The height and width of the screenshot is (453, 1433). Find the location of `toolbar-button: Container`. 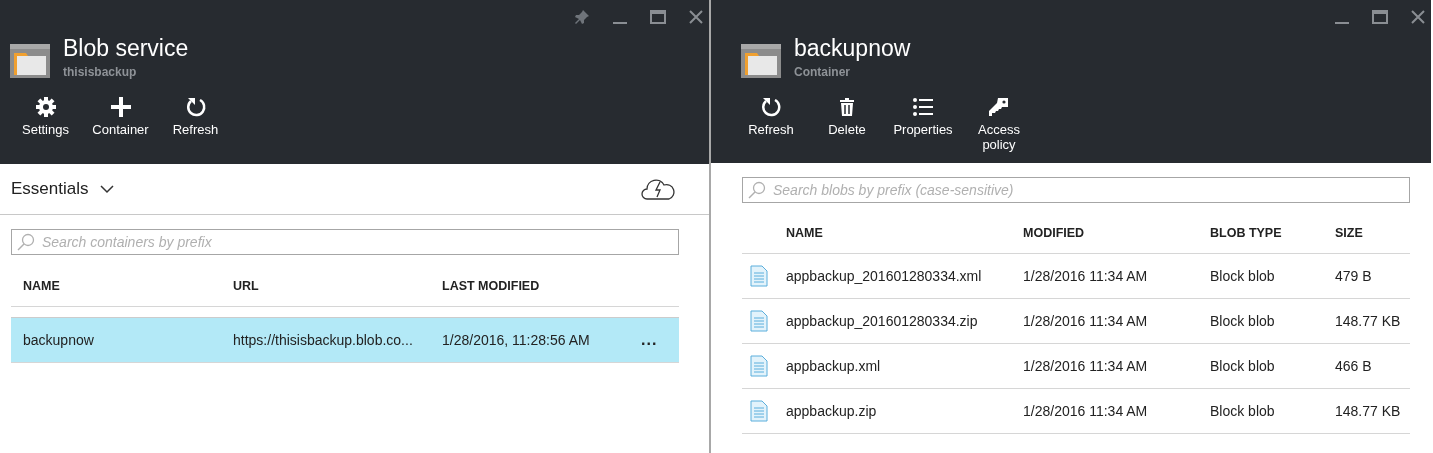

toolbar-button: Container is located at coordinates (120, 116).